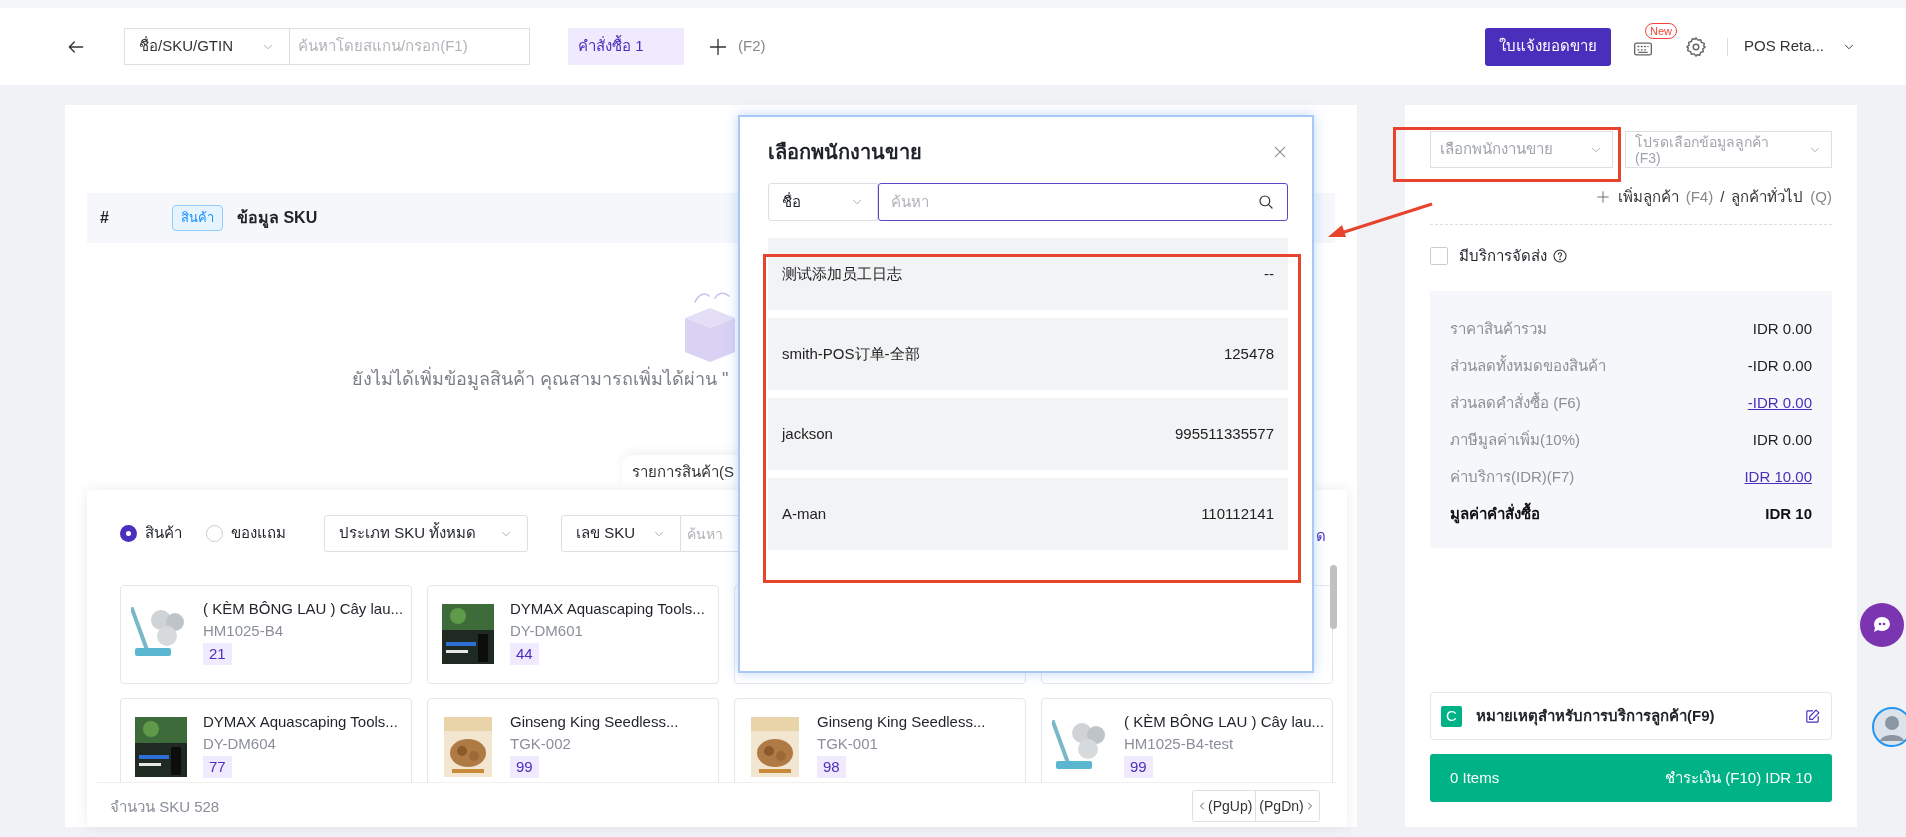 This screenshot has width=1906, height=837. What do you see at coordinates (1451, 716) in the screenshot?
I see `note-badge: C` at bounding box center [1451, 716].